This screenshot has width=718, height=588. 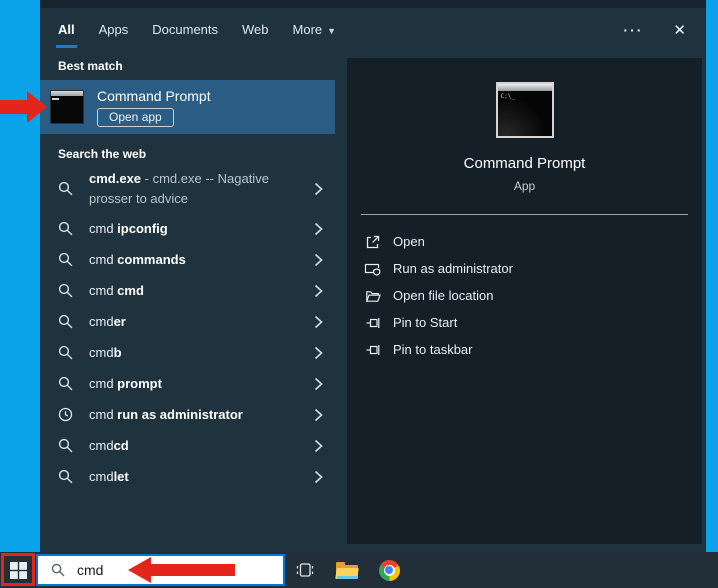 What do you see at coordinates (524, 349) in the screenshot?
I see `action-pin-to-taskbar: Pin to taskbar` at bounding box center [524, 349].